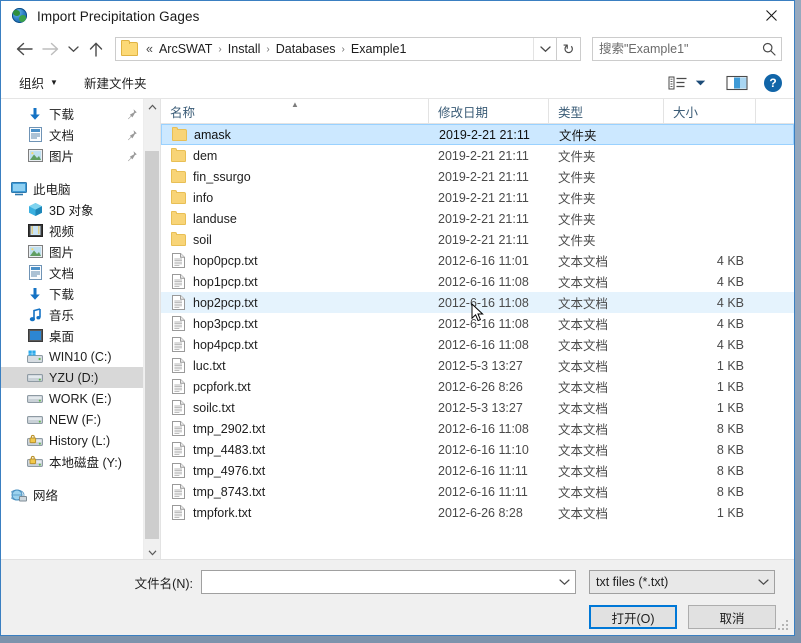  I want to click on back-button, so click(24, 49).